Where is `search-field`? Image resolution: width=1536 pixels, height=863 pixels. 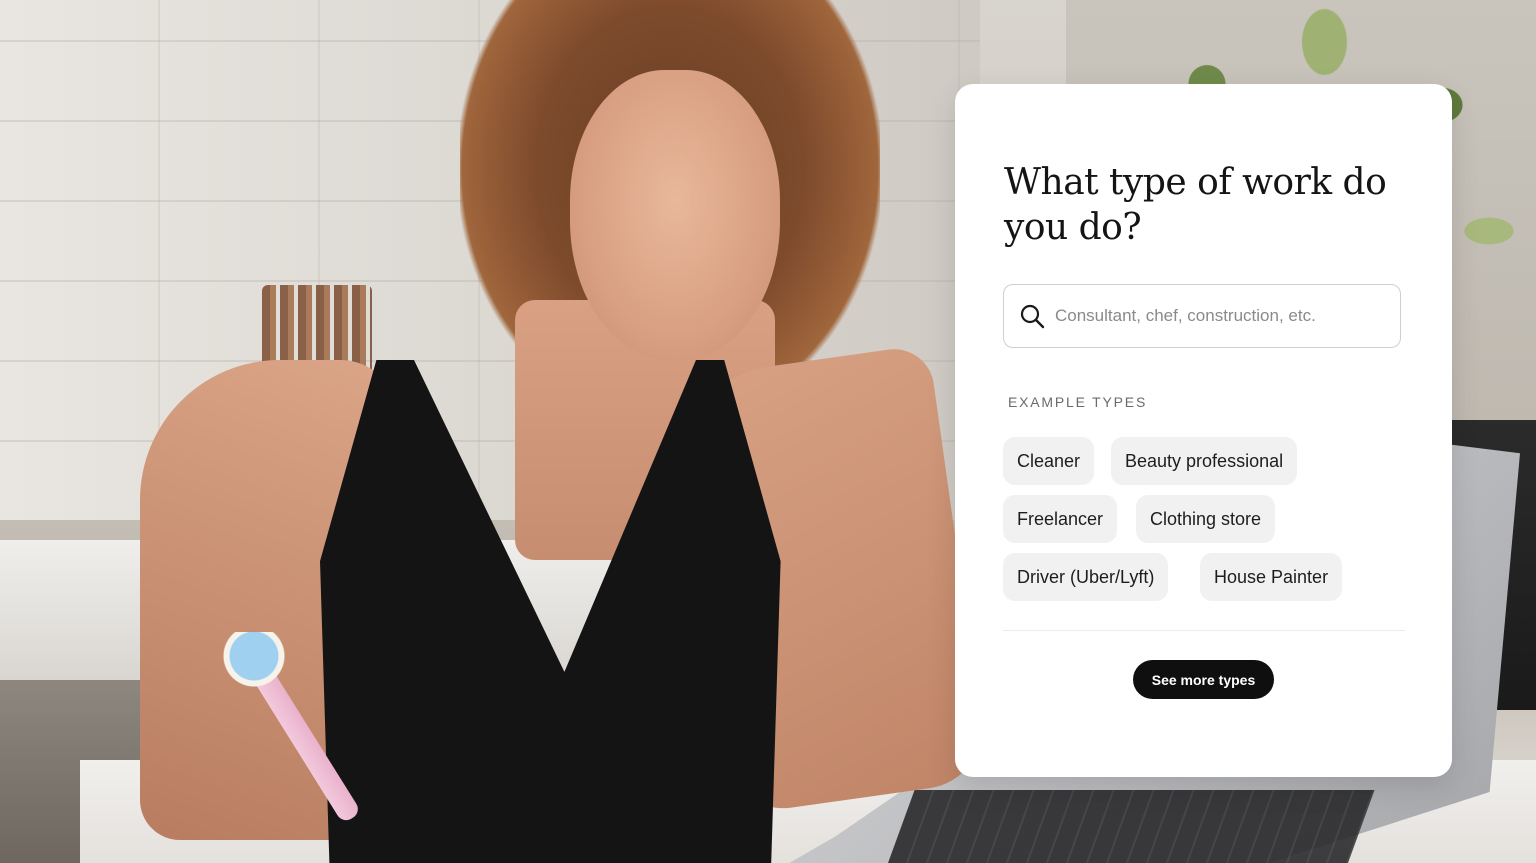 search-field is located at coordinates (1202, 316).